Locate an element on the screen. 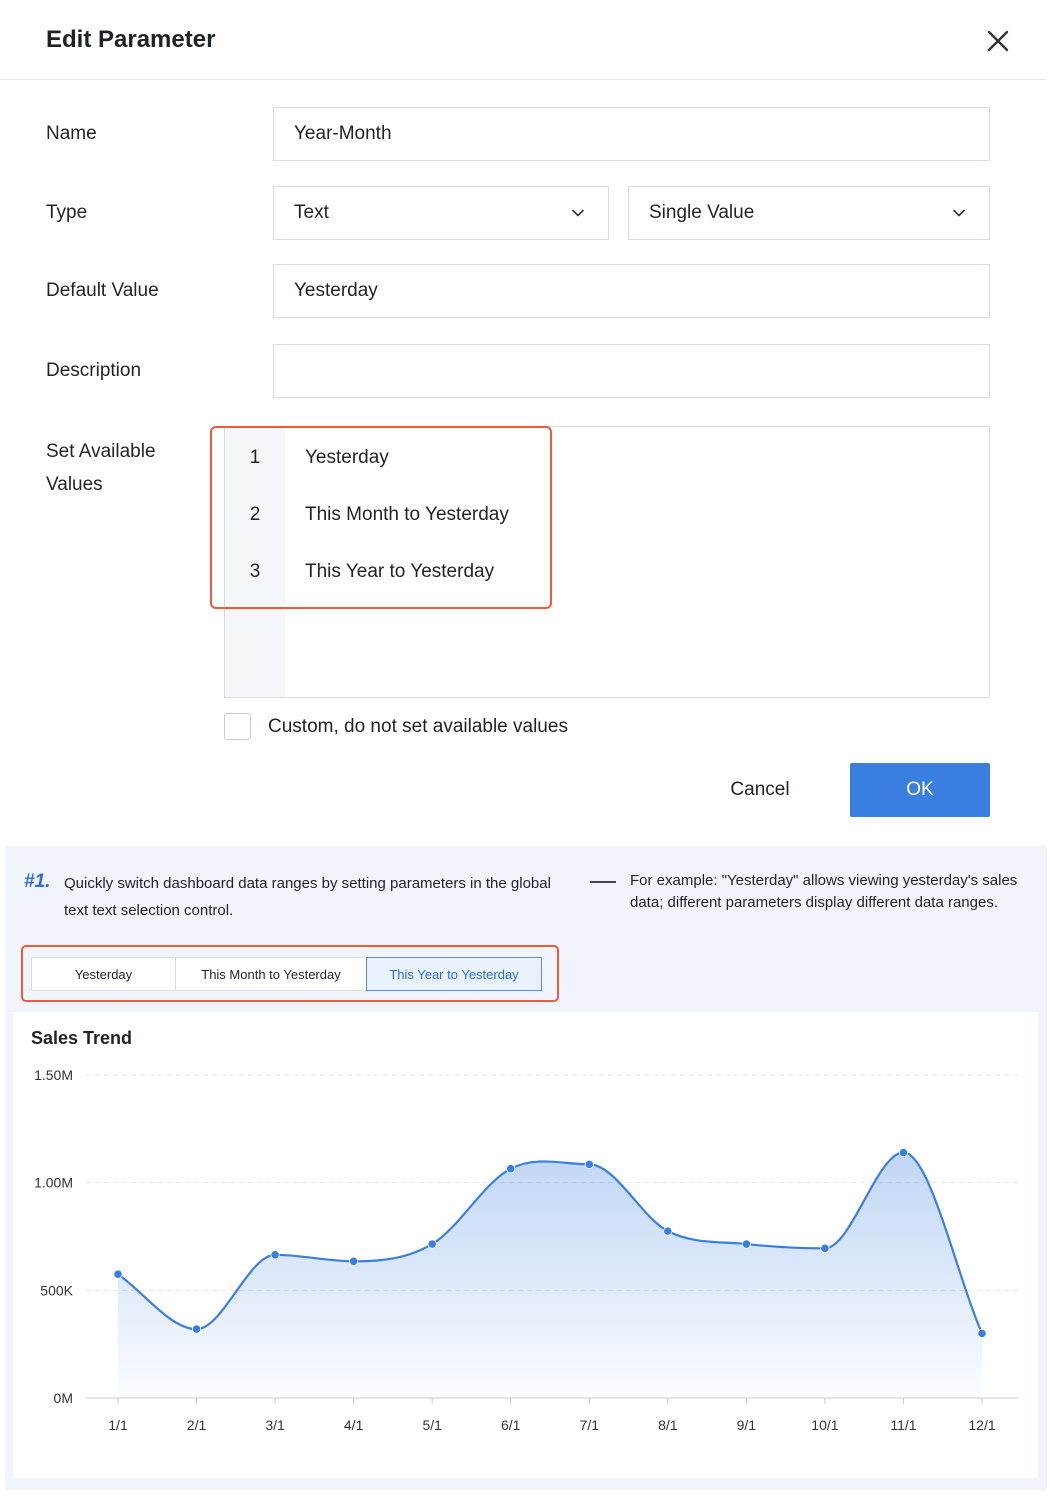 This screenshot has height=1498, width=1050. value-row-3: 3 This Year to Yesterday is located at coordinates (359, 572).